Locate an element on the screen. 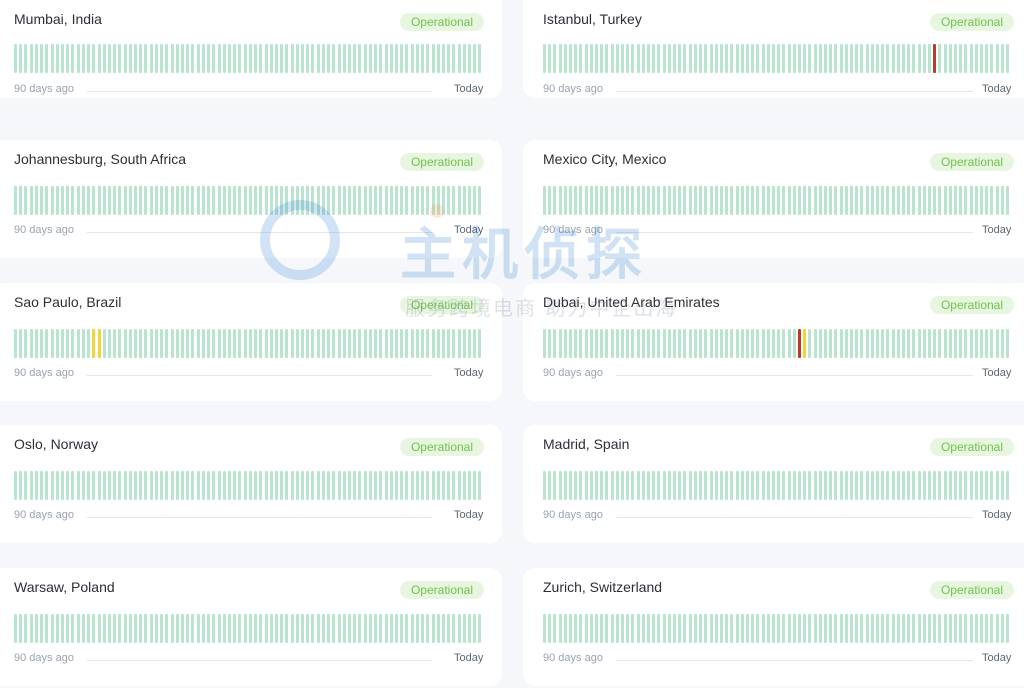 The width and height of the screenshot is (1024, 688). status-card: Mumbai, India Operational 90 days ago Today is located at coordinates (251, 49).